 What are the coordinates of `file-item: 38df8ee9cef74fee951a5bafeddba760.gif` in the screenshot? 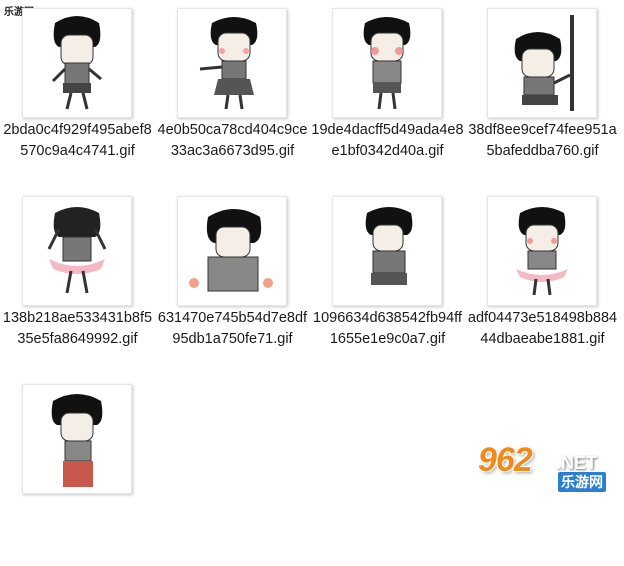 It's located at (542, 95).